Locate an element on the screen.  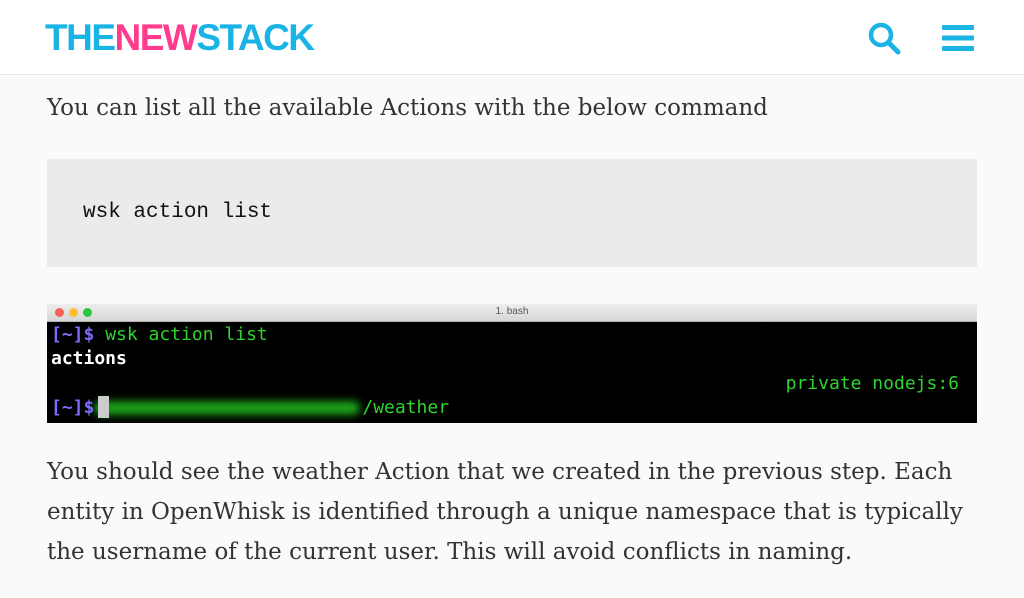
menu-button is located at coordinates (958, 38).